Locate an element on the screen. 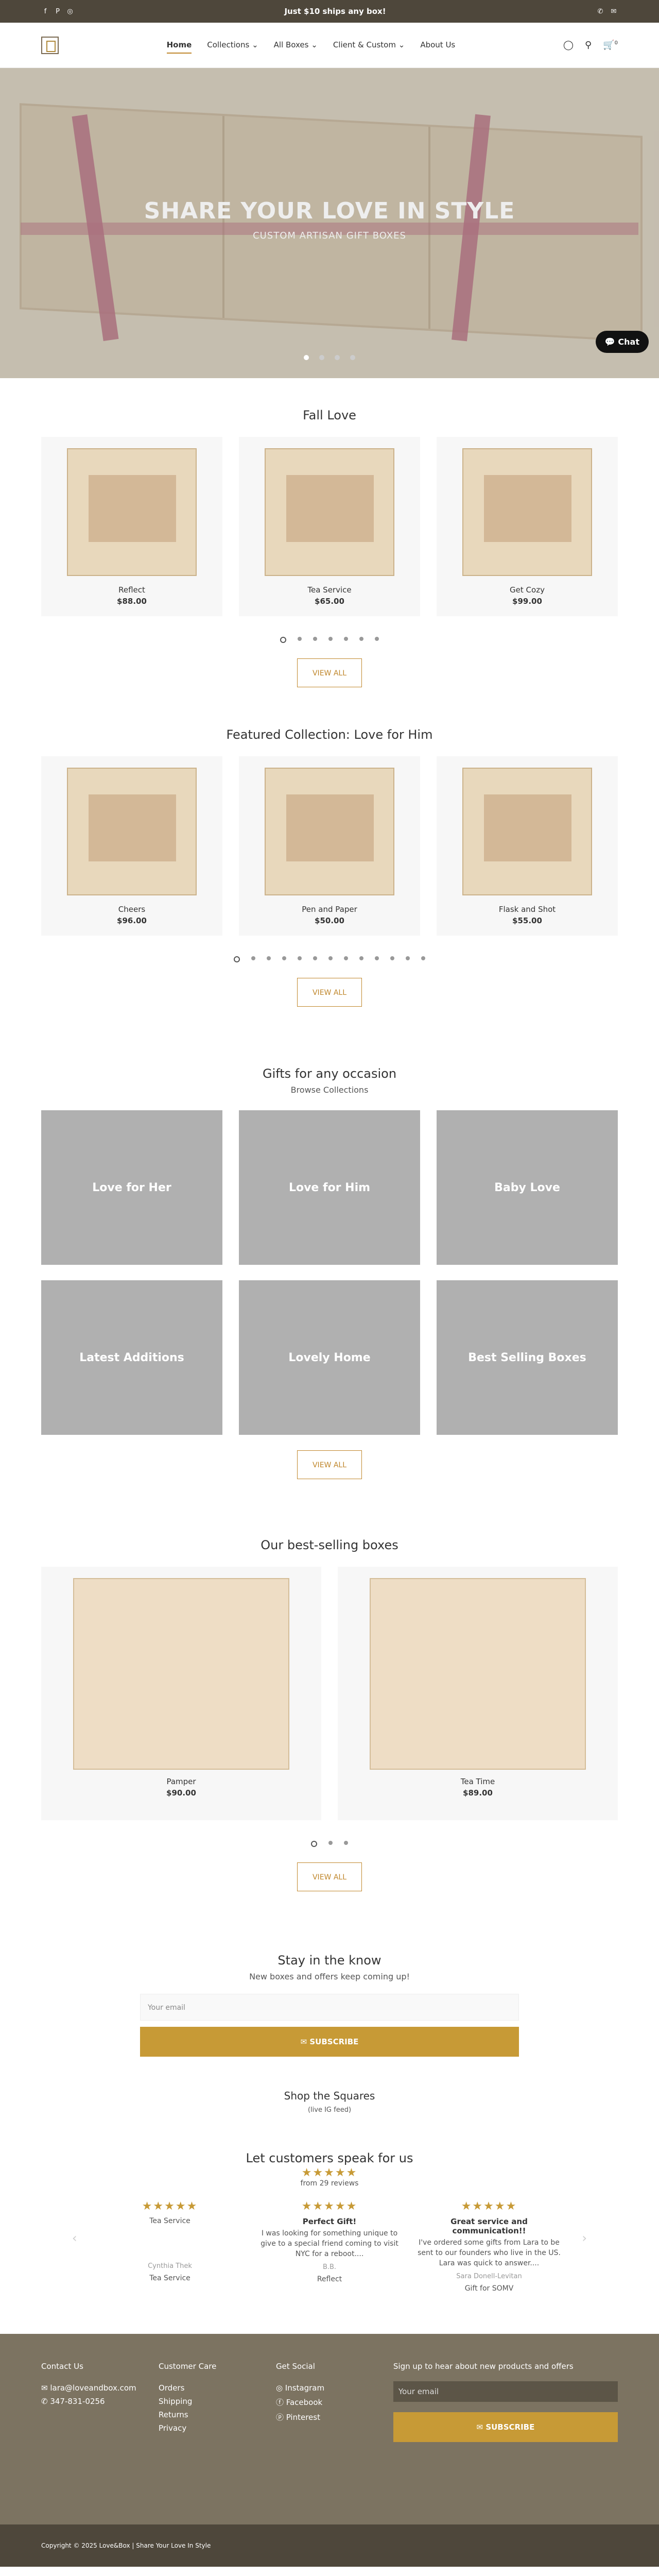 This screenshot has width=659, height=2576. account-icon: ◯ is located at coordinates (568, 45).